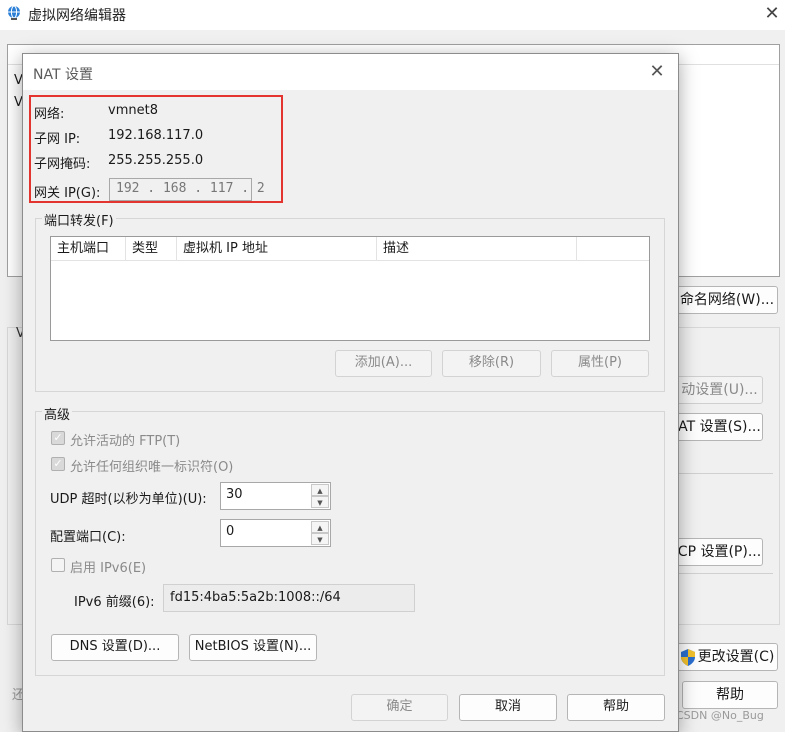 The height and width of the screenshot is (732, 785). Describe the element at coordinates (79, 219) in the screenshot. I see `port-forwarding-label: 端口转发(F)` at that location.